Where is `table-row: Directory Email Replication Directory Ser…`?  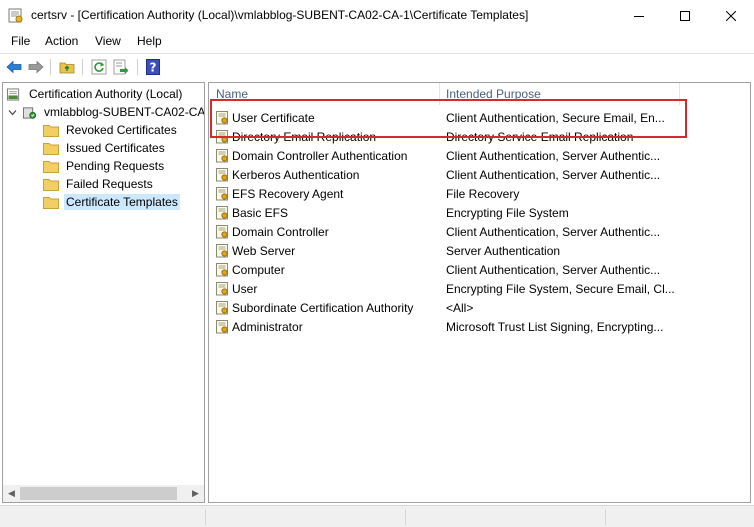
table-row: Directory Email Replication Directory Ser… is located at coordinates (479, 137).